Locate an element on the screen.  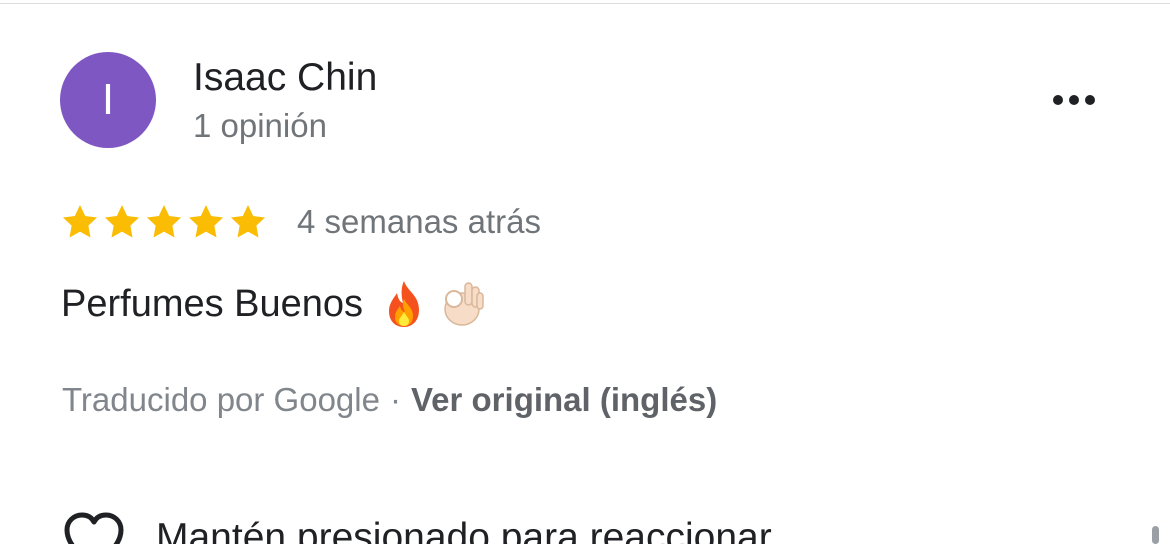
reaction-button: Mantén presionado para reaccionar is located at coordinates (417, 527).